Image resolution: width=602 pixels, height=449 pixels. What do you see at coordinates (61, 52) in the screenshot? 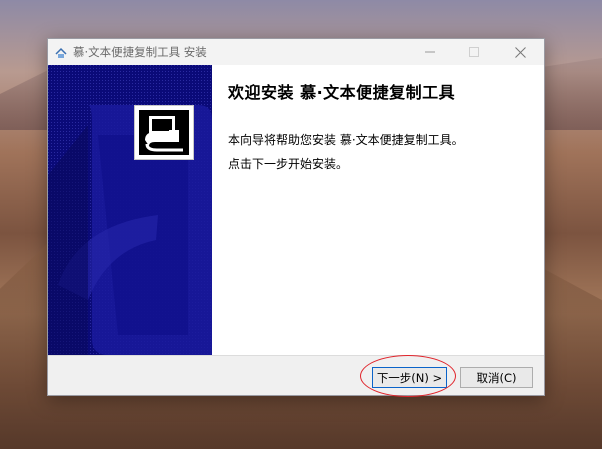
I see `installer-icon` at bounding box center [61, 52].